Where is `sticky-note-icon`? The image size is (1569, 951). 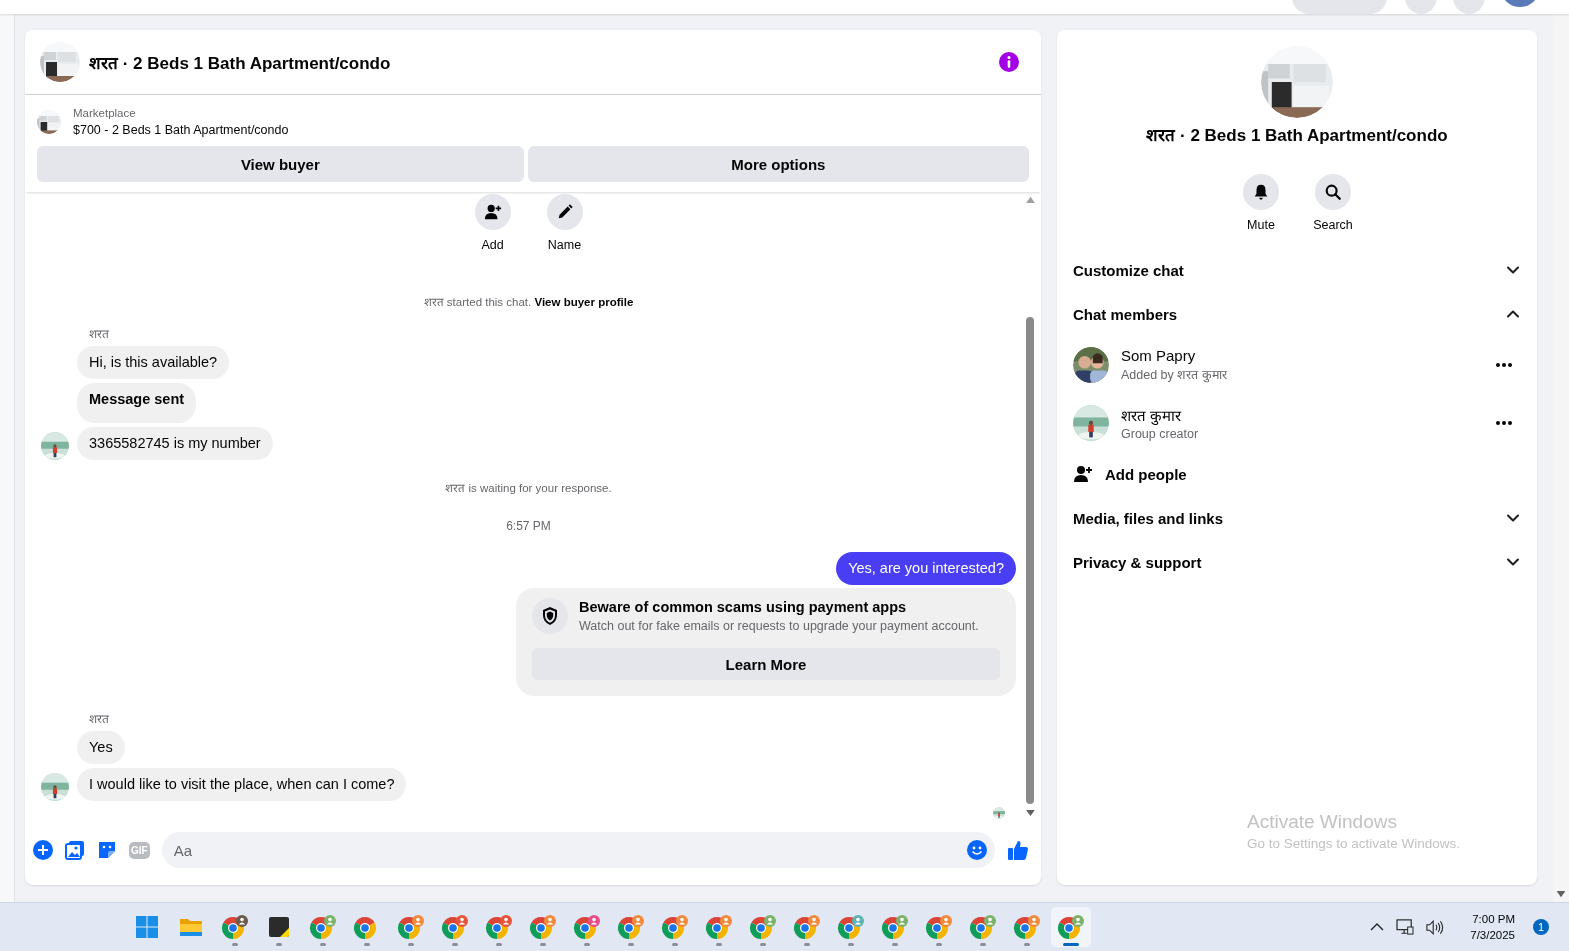
sticky-note-icon is located at coordinates (279, 927).